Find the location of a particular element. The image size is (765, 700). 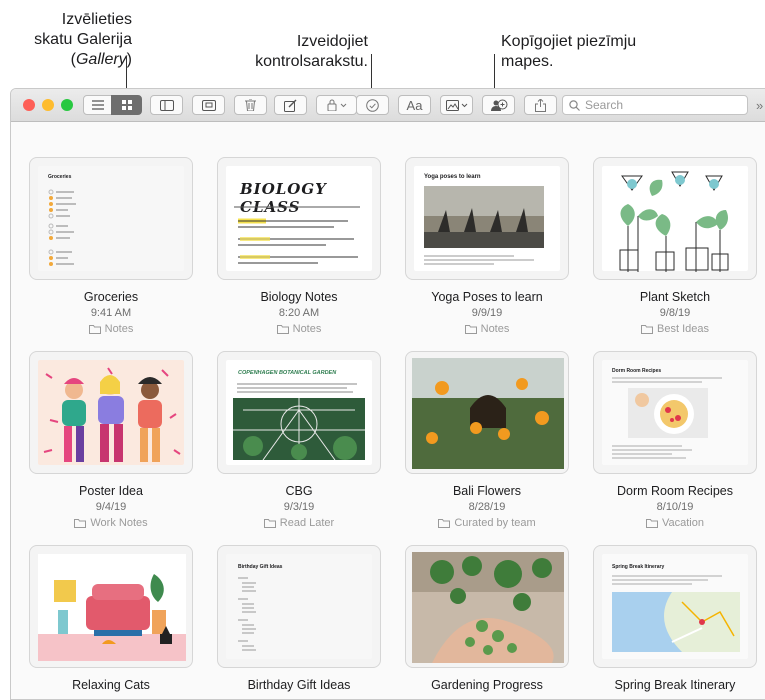

note-title: Biology Notes is located at coordinates (299, 297).